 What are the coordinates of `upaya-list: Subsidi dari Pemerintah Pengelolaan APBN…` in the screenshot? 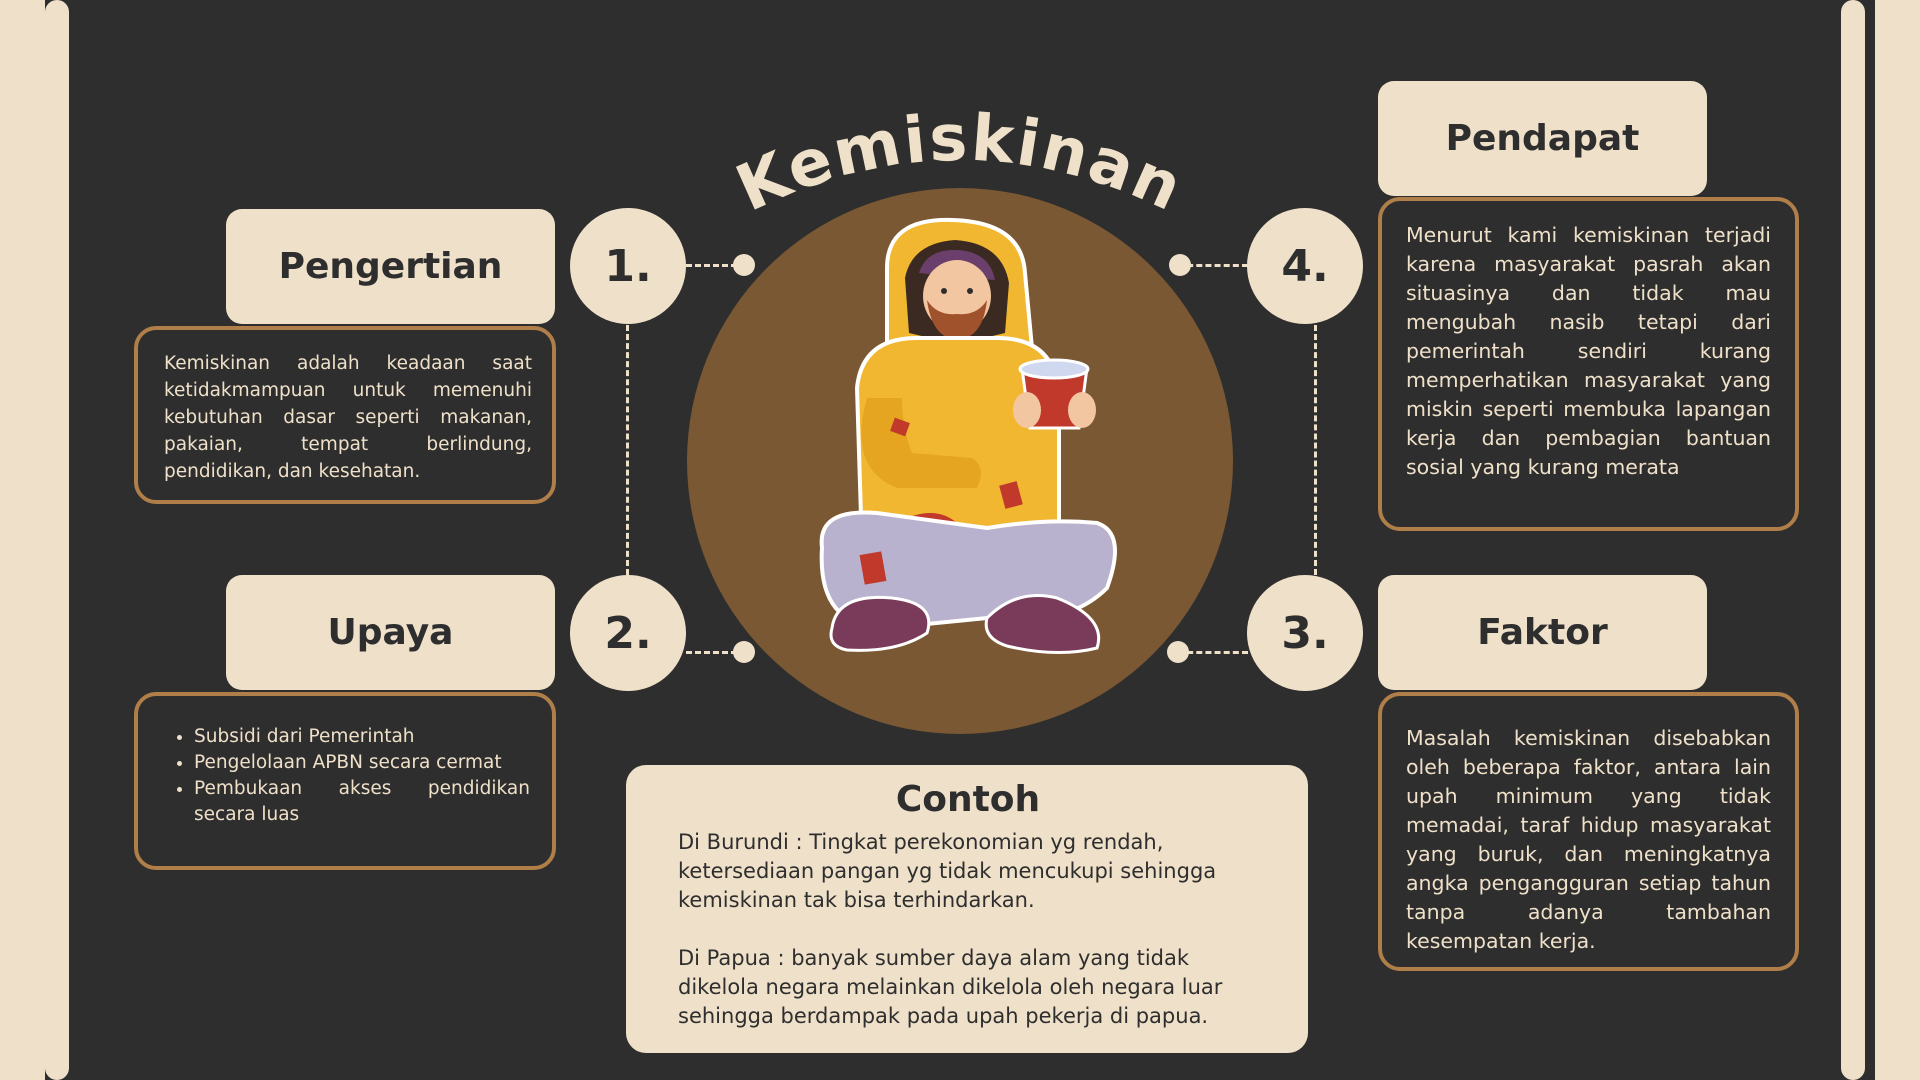 It's located at (349, 776).